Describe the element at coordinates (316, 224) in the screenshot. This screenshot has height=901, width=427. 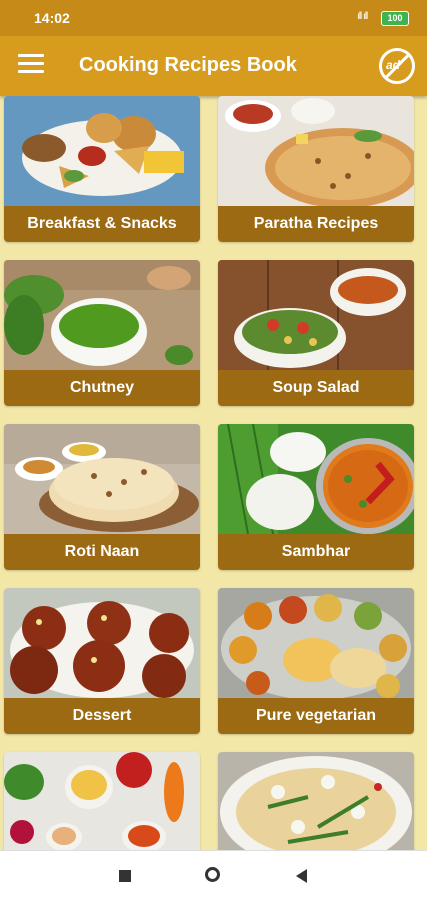
I see `category-label: Paratha Recipes` at that location.